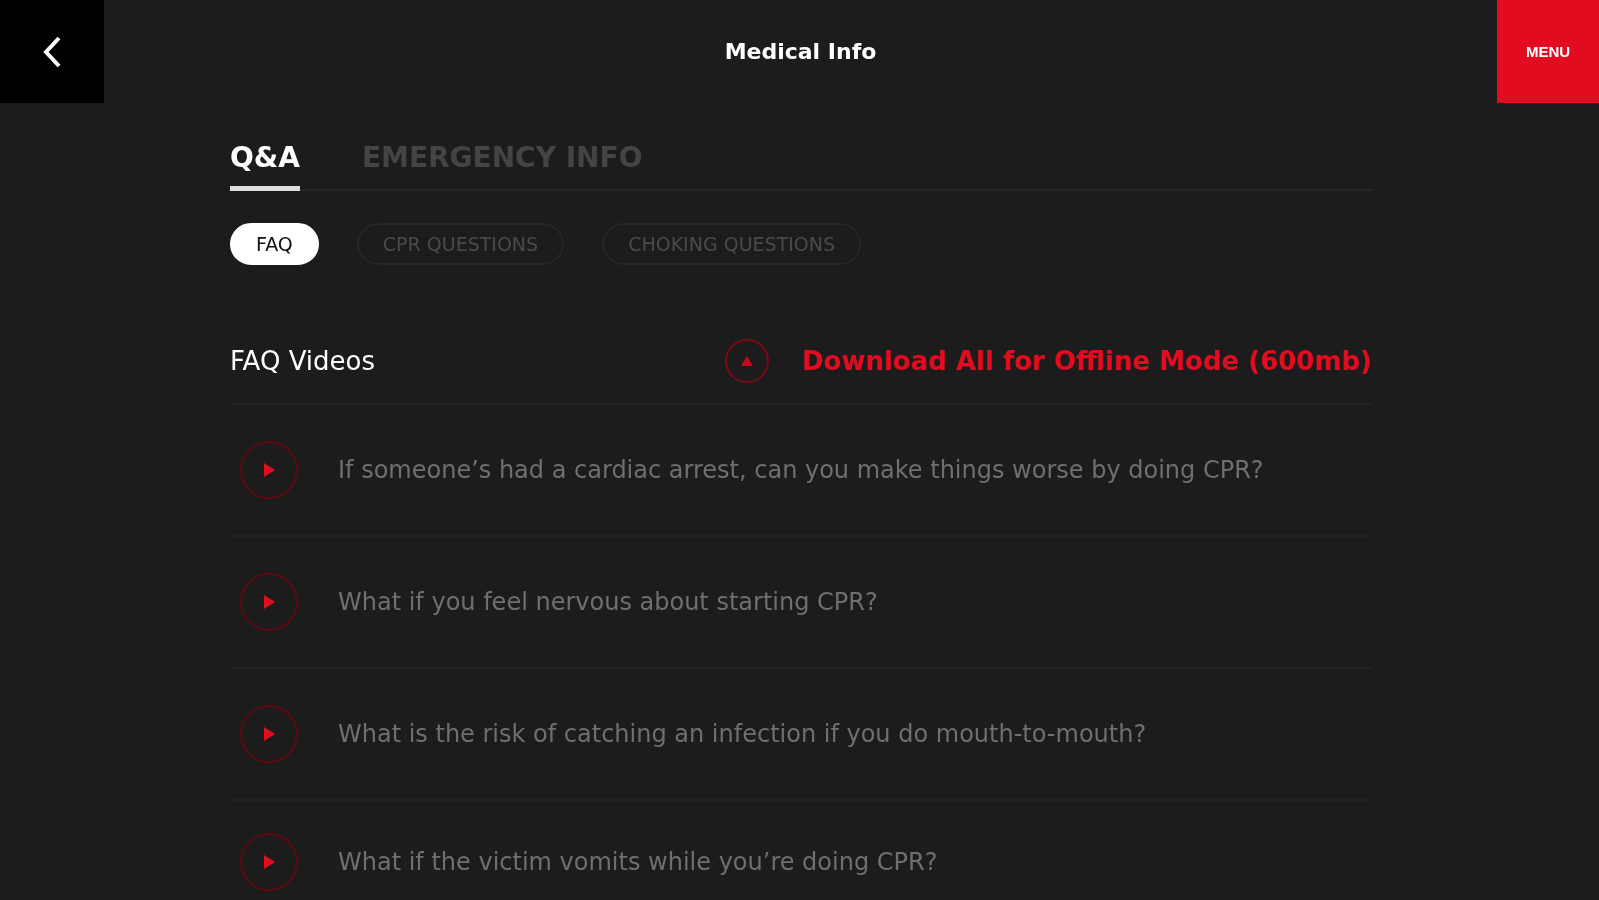 This screenshot has width=1599, height=900. I want to click on download-link: Download All for Offline Mode (600mb), so click(1048, 361).